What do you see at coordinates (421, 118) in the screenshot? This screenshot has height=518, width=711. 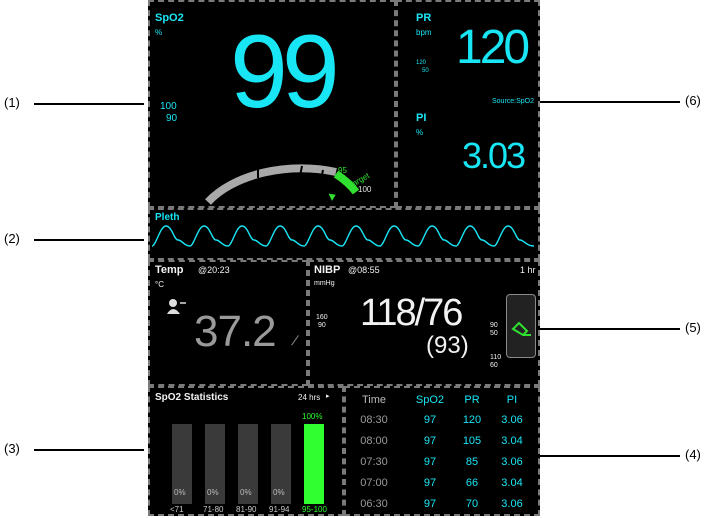 I see `pi-label: PI` at bounding box center [421, 118].